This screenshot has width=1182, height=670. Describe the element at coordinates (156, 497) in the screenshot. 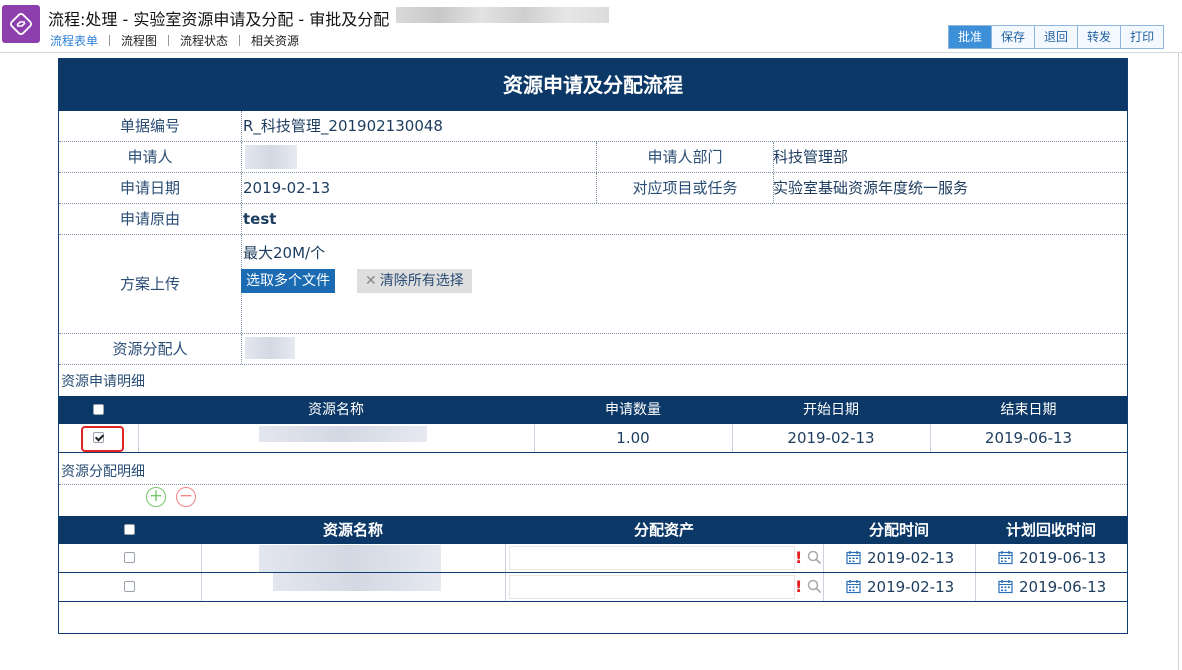

I see `add-row-icon: +` at that location.